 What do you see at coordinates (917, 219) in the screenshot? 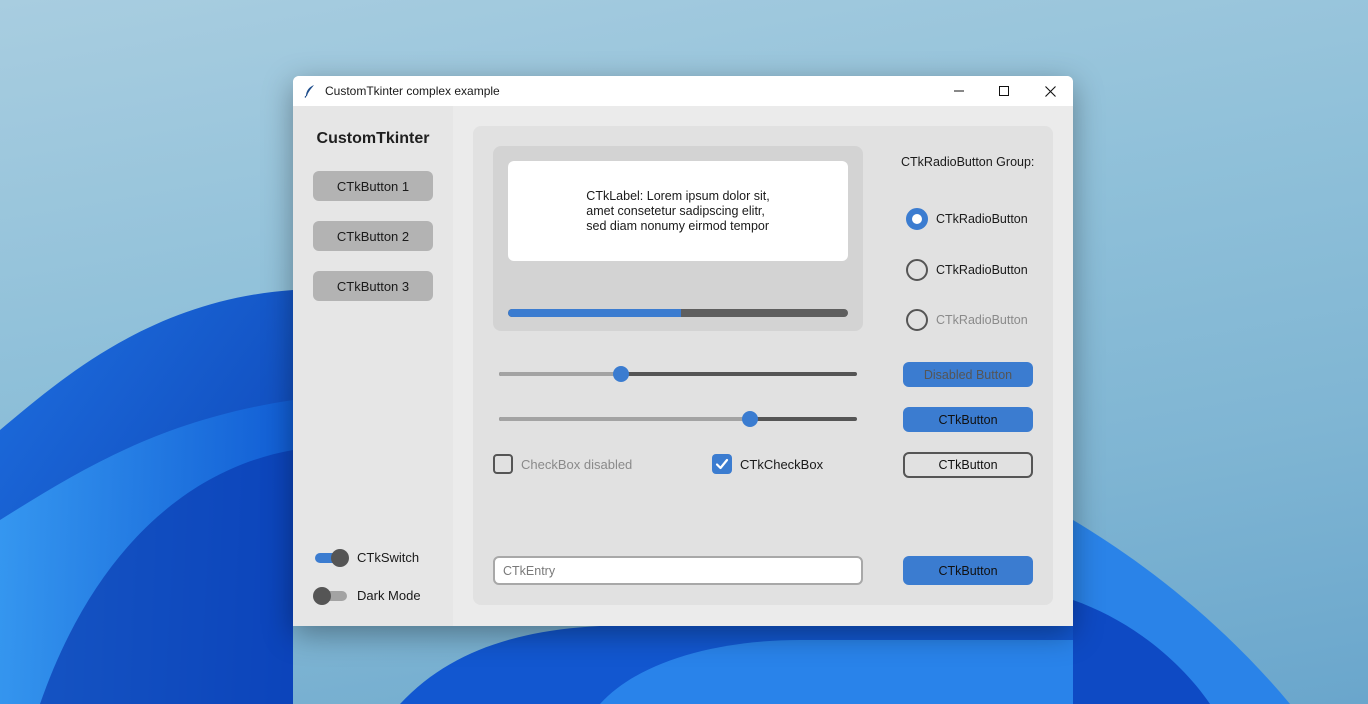
I see `radio-1-circle` at bounding box center [917, 219].